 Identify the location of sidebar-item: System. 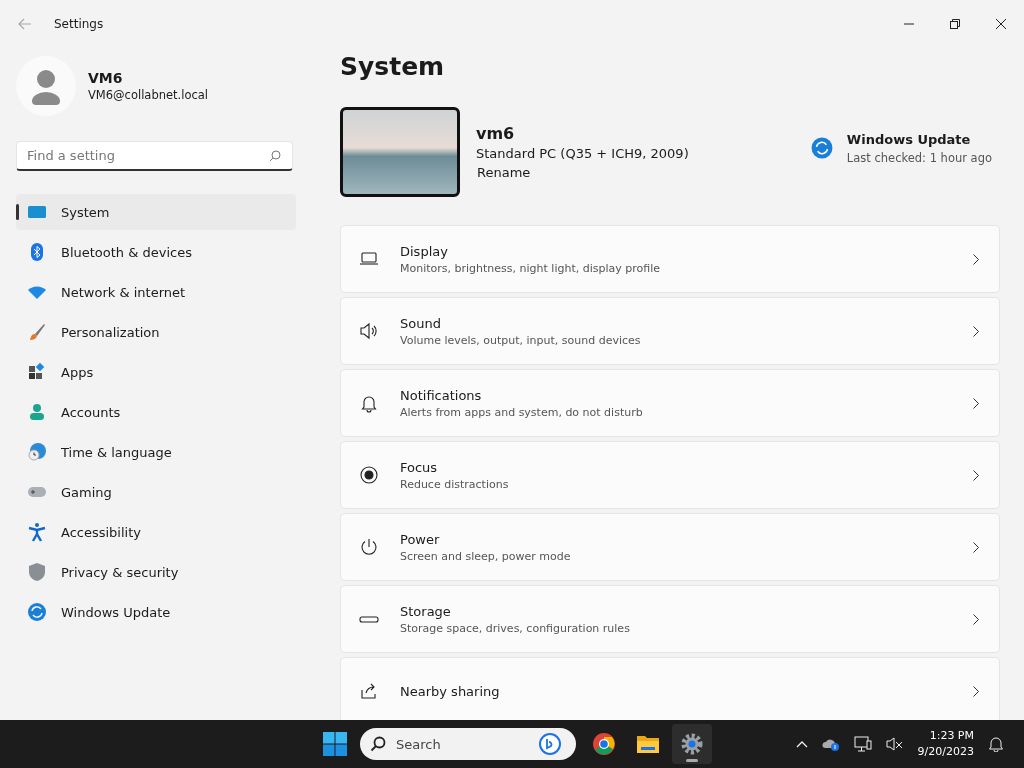
(156, 212).